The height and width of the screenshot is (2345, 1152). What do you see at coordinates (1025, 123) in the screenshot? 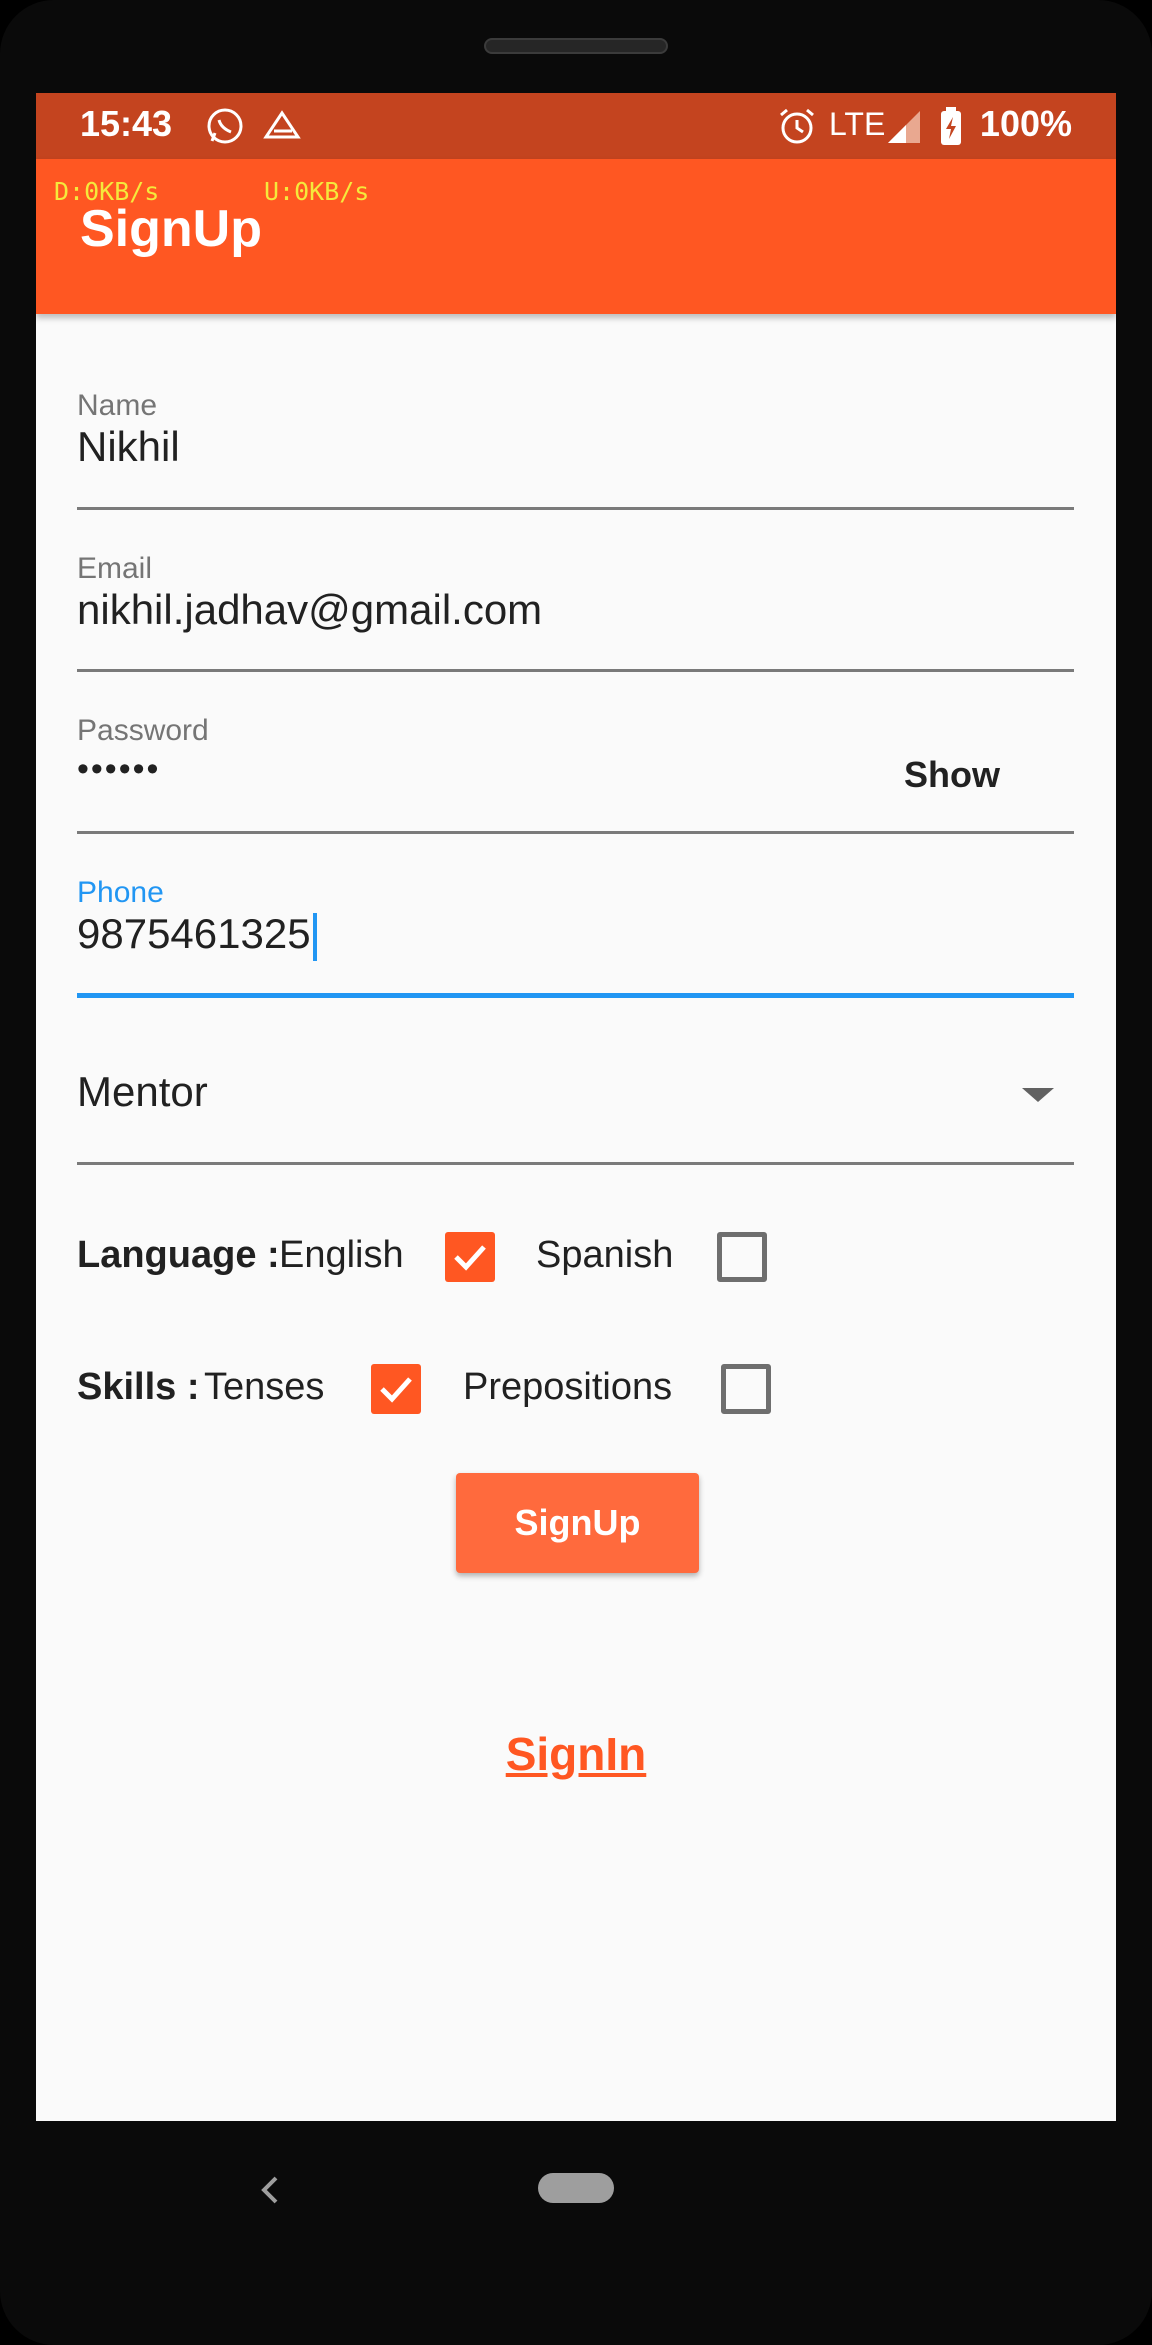
I see `battery-level: 100%` at bounding box center [1025, 123].